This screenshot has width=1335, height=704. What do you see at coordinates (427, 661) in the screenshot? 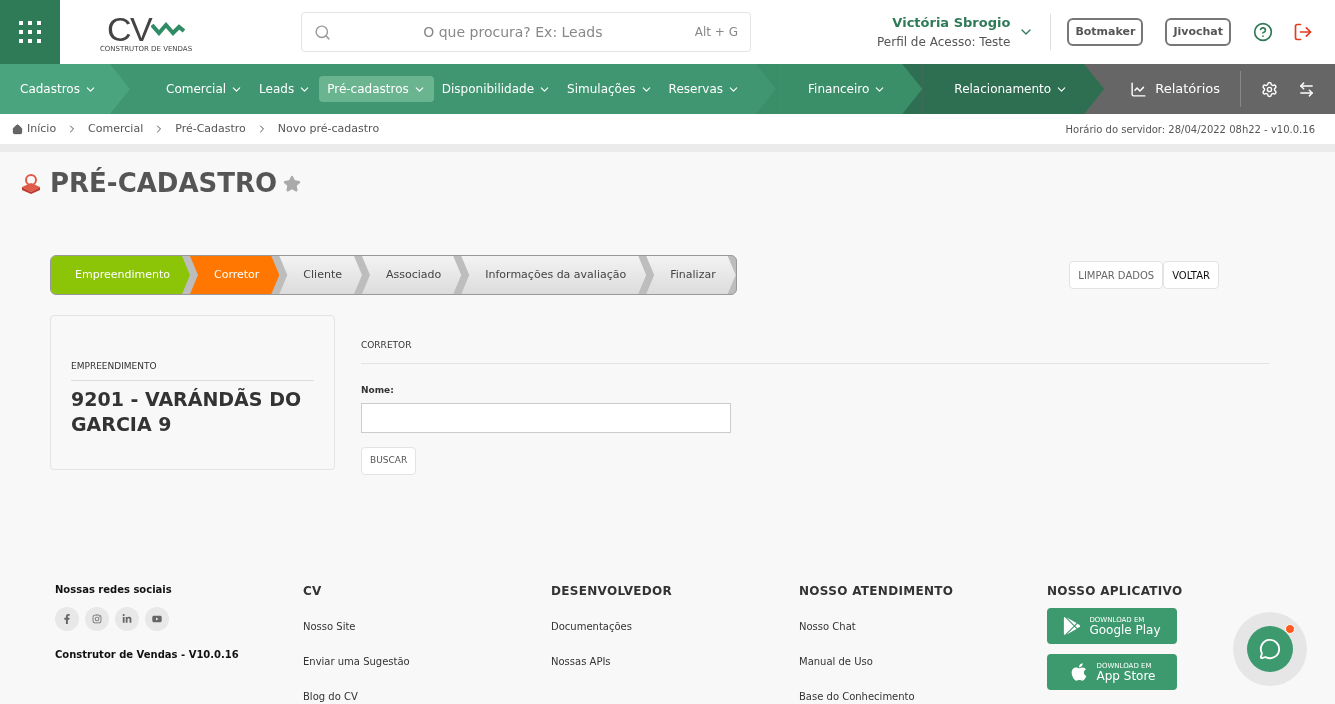
I see `footer-link: Enviar uma Sugestão` at bounding box center [427, 661].